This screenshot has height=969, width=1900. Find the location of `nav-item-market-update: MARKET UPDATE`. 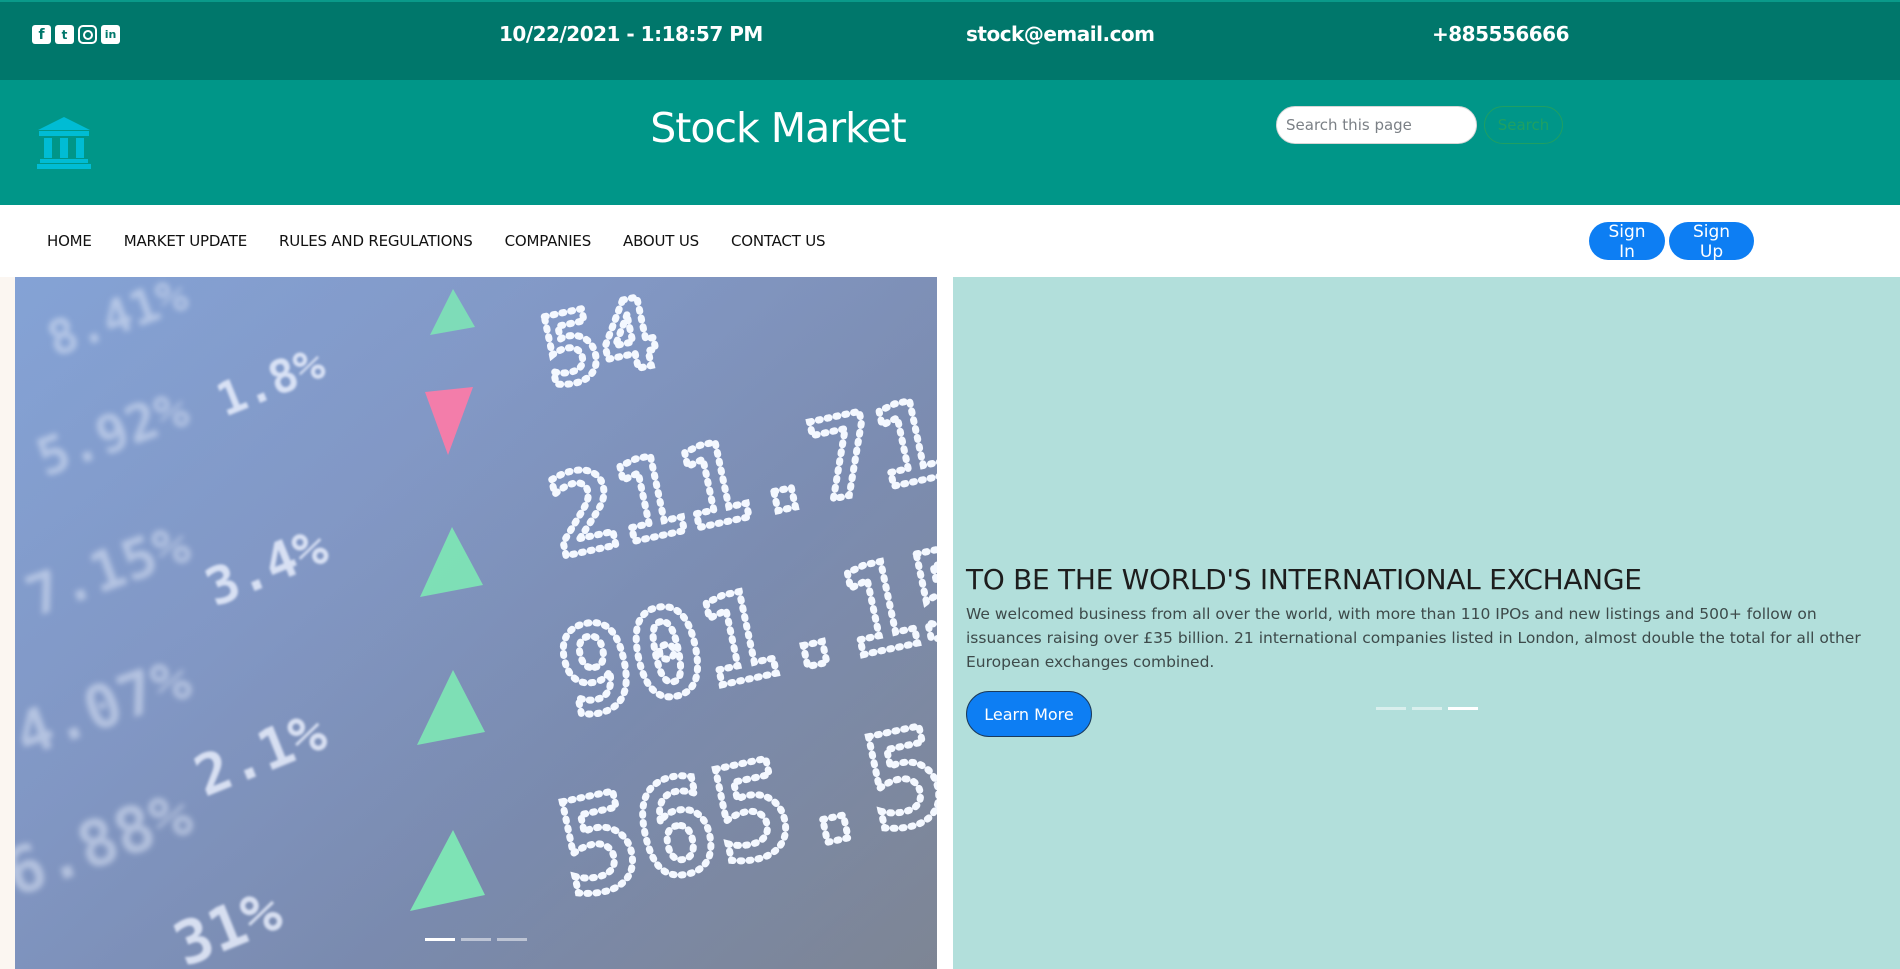

nav-item-market-update: MARKET UPDATE is located at coordinates (186, 241).